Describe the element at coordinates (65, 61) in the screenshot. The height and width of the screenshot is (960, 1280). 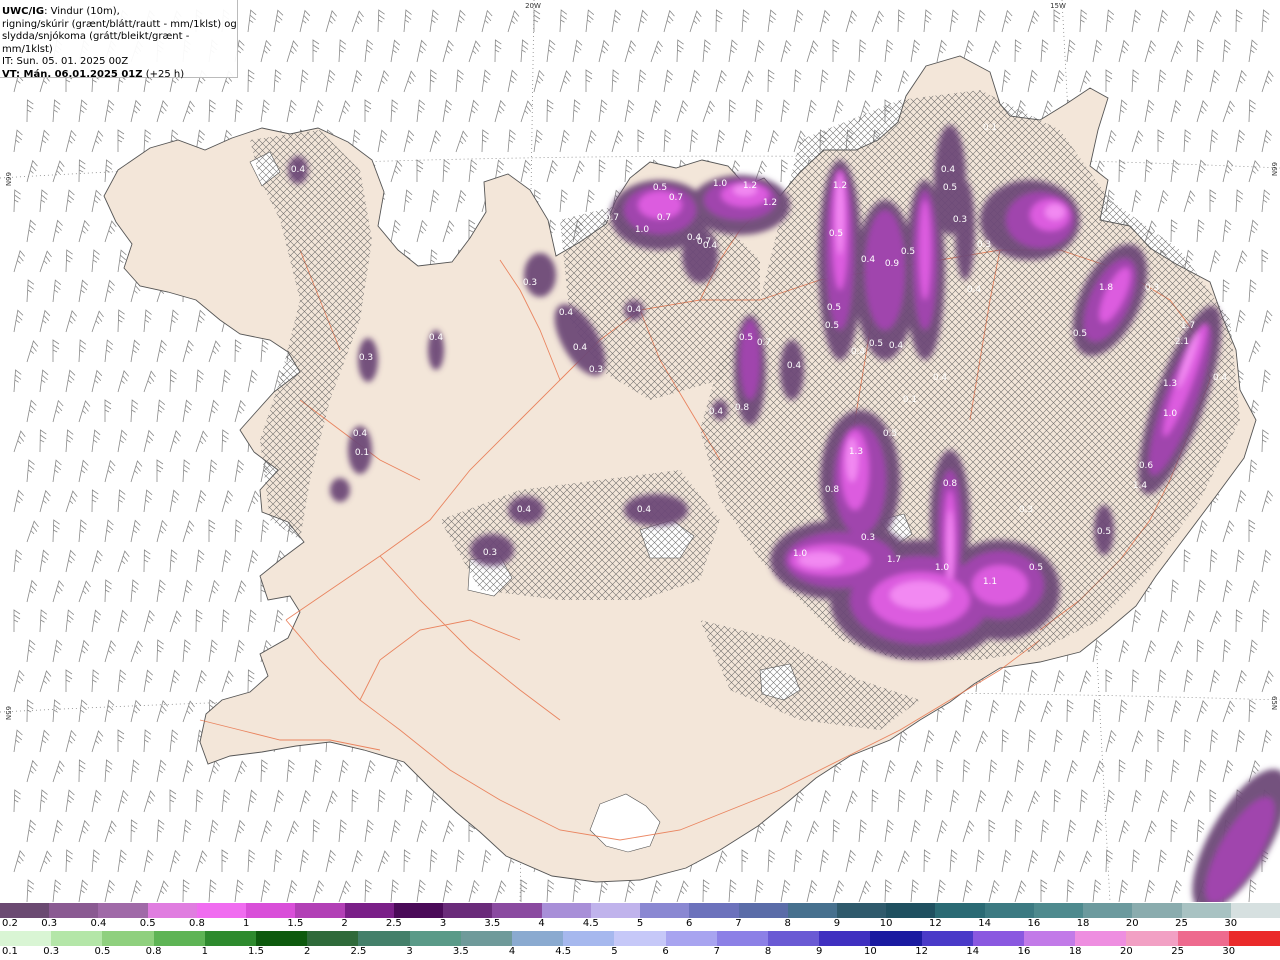
I see `init-time: IT: Sun. 05. 01. 2025 00Z` at that location.